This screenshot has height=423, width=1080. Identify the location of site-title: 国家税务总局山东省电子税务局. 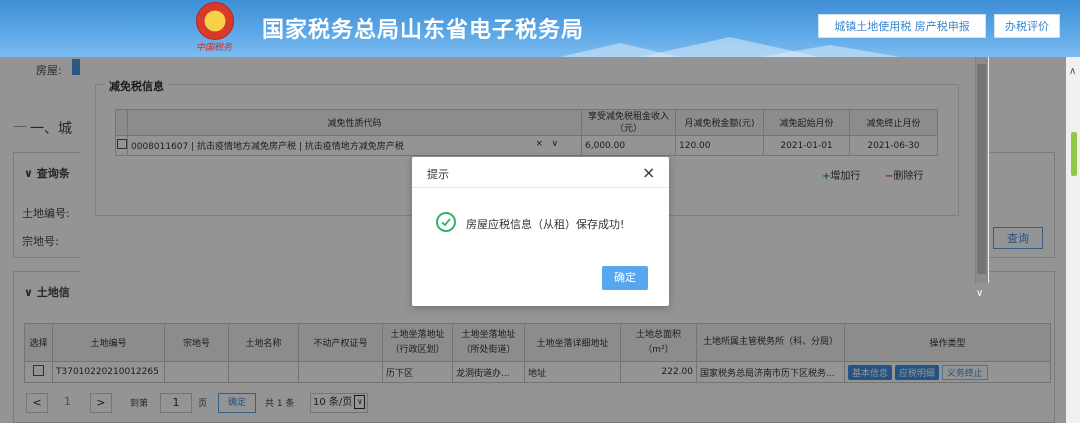
(423, 30).